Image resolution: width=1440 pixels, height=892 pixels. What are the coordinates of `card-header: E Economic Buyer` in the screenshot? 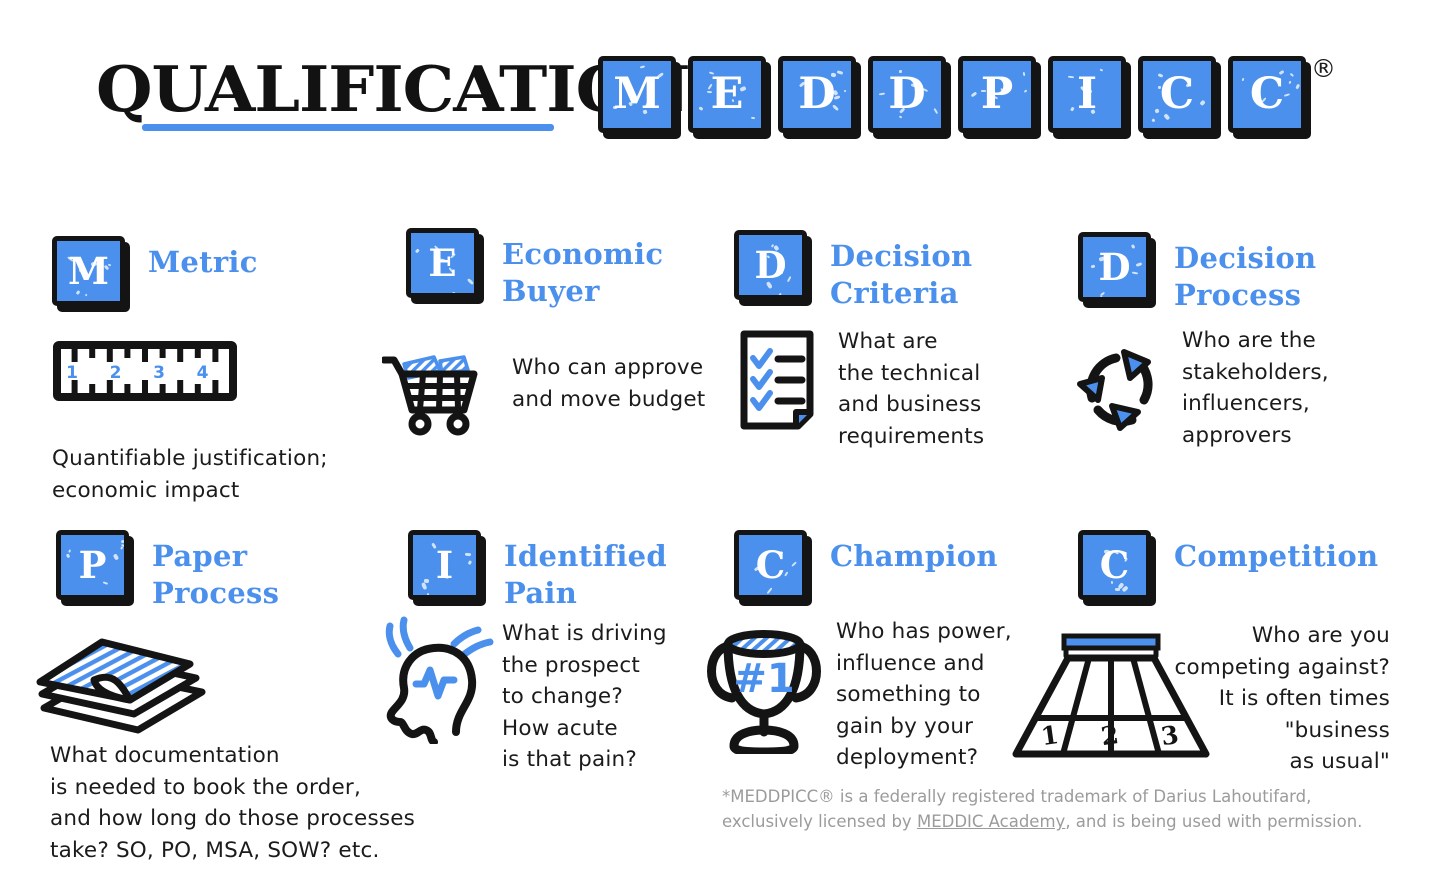 It's located at (534, 269).